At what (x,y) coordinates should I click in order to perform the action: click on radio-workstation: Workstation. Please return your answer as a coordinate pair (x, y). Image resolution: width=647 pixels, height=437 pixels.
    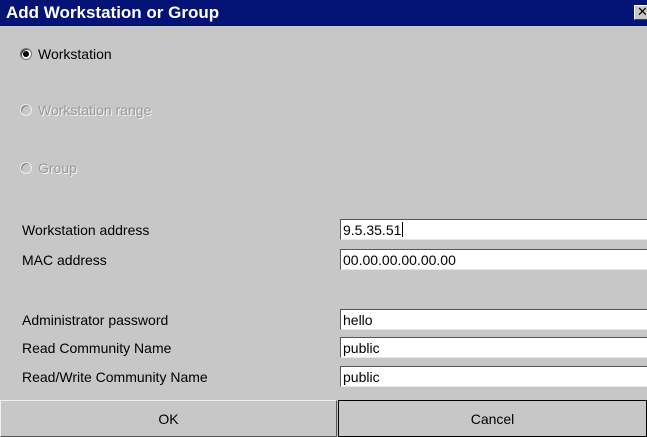
    Looking at the image, I should click on (66, 54).